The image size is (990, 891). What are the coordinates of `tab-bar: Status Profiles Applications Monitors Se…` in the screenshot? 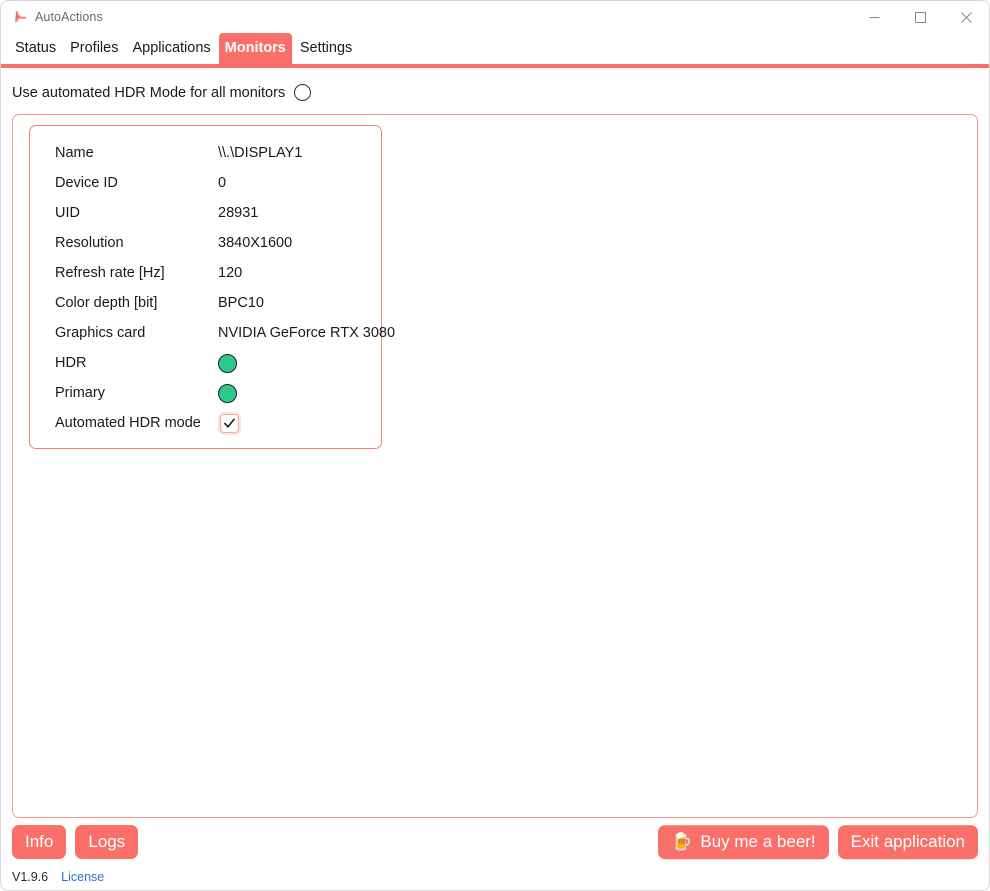 It's located at (495, 48).